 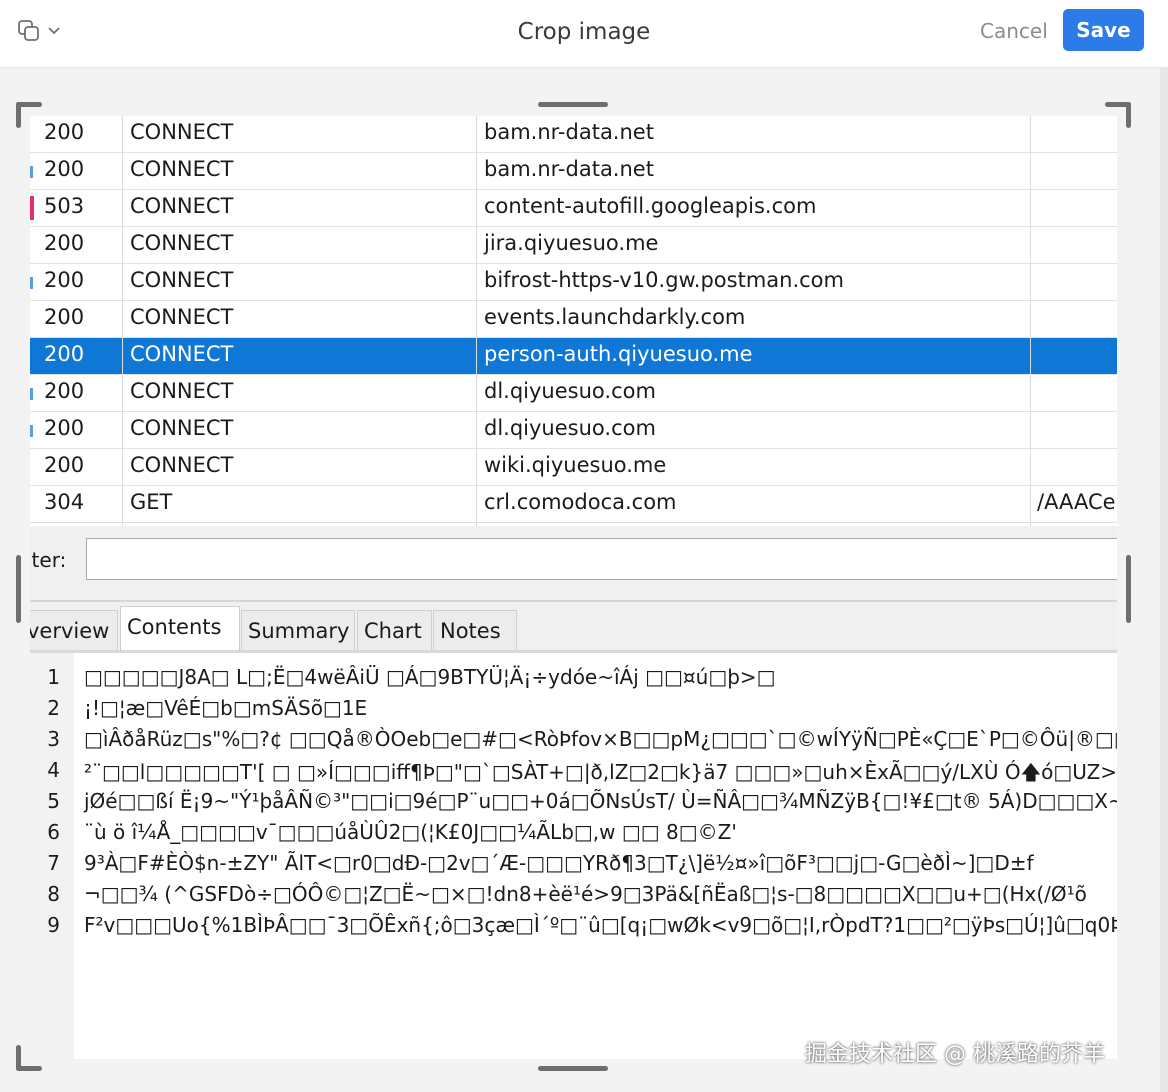 What do you see at coordinates (53, 677) in the screenshot?
I see `line-number: 1` at bounding box center [53, 677].